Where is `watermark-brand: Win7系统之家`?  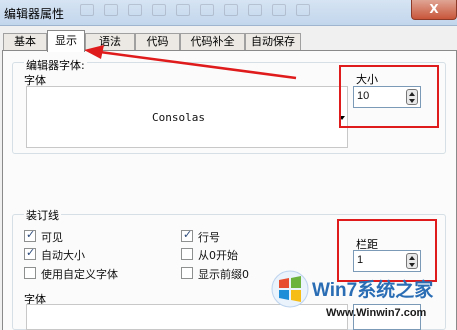 watermark-brand: Win7系统之家 is located at coordinates (373, 290).